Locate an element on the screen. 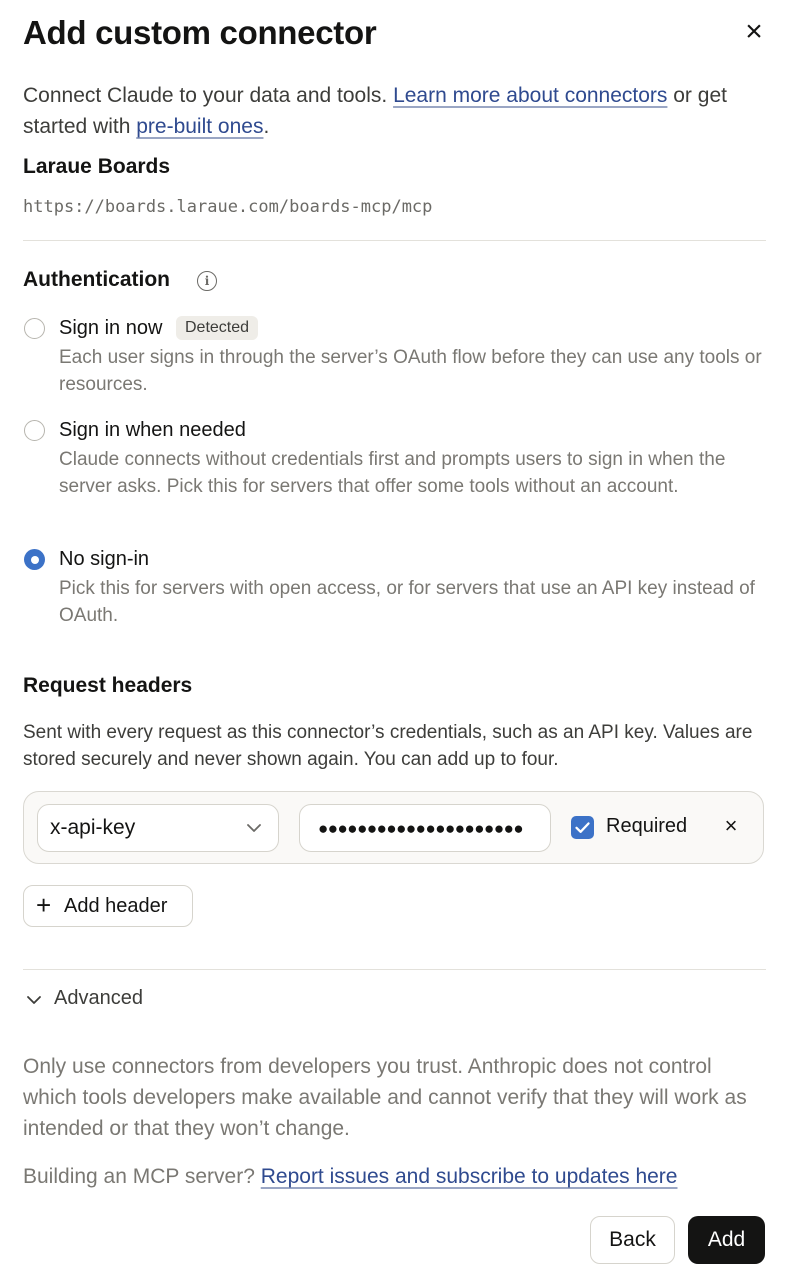 This screenshot has width=789, height=1280. header-name-value: x-api-key is located at coordinates (93, 827).